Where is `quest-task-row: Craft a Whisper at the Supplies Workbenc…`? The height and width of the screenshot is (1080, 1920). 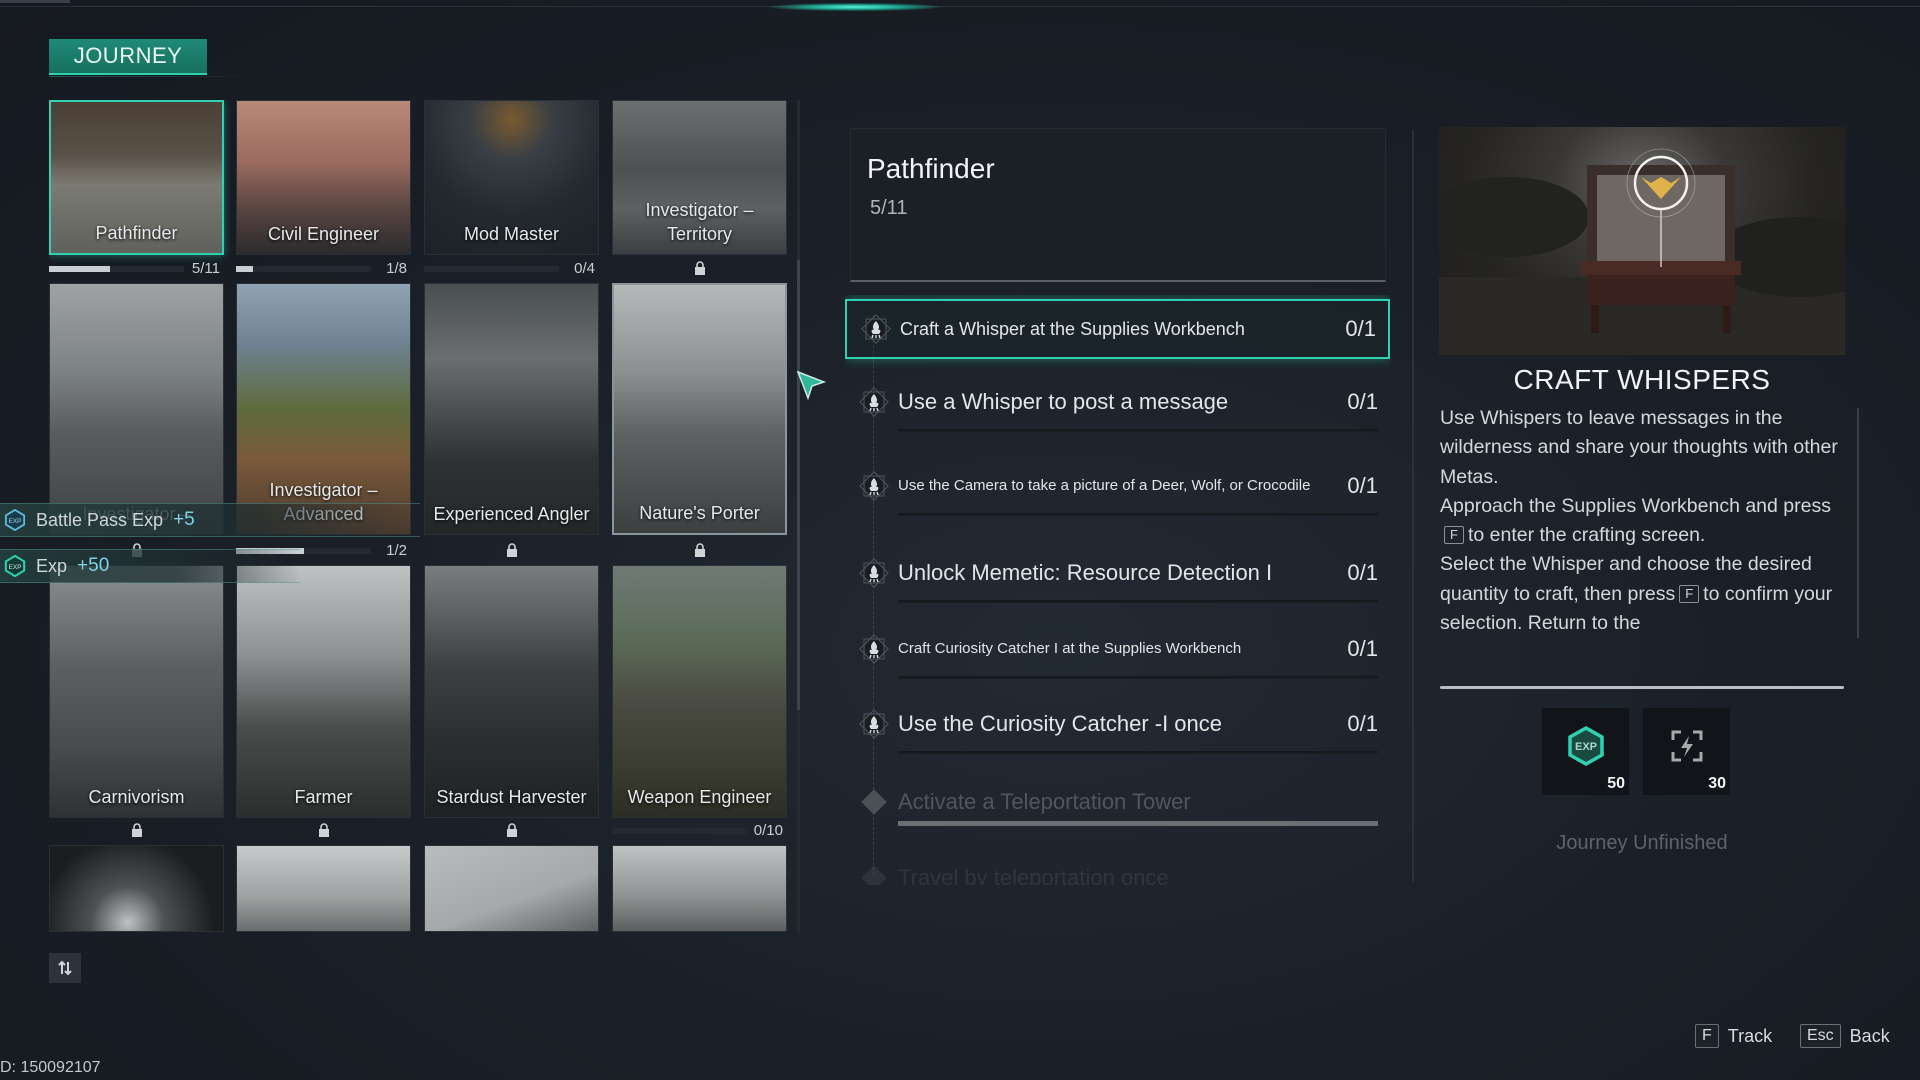 quest-task-row: Craft a Whisper at the Supplies Workbenc… is located at coordinates (1117, 329).